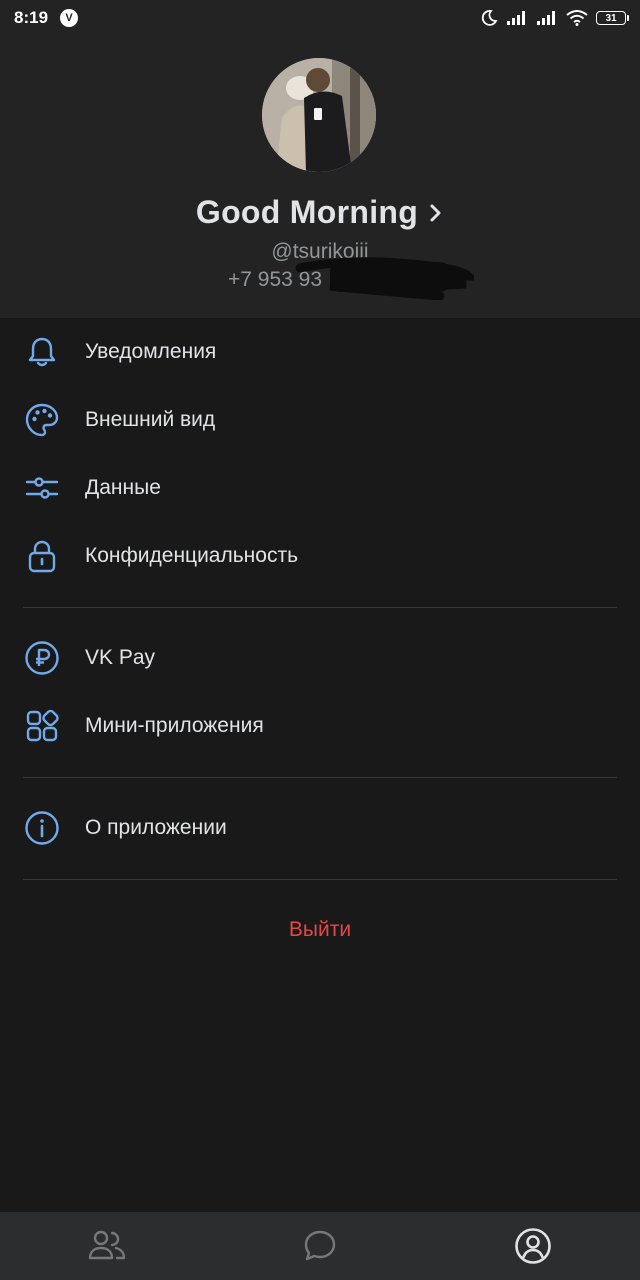  What do you see at coordinates (320, 930) in the screenshot?
I see `logout-button: Выйти` at bounding box center [320, 930].